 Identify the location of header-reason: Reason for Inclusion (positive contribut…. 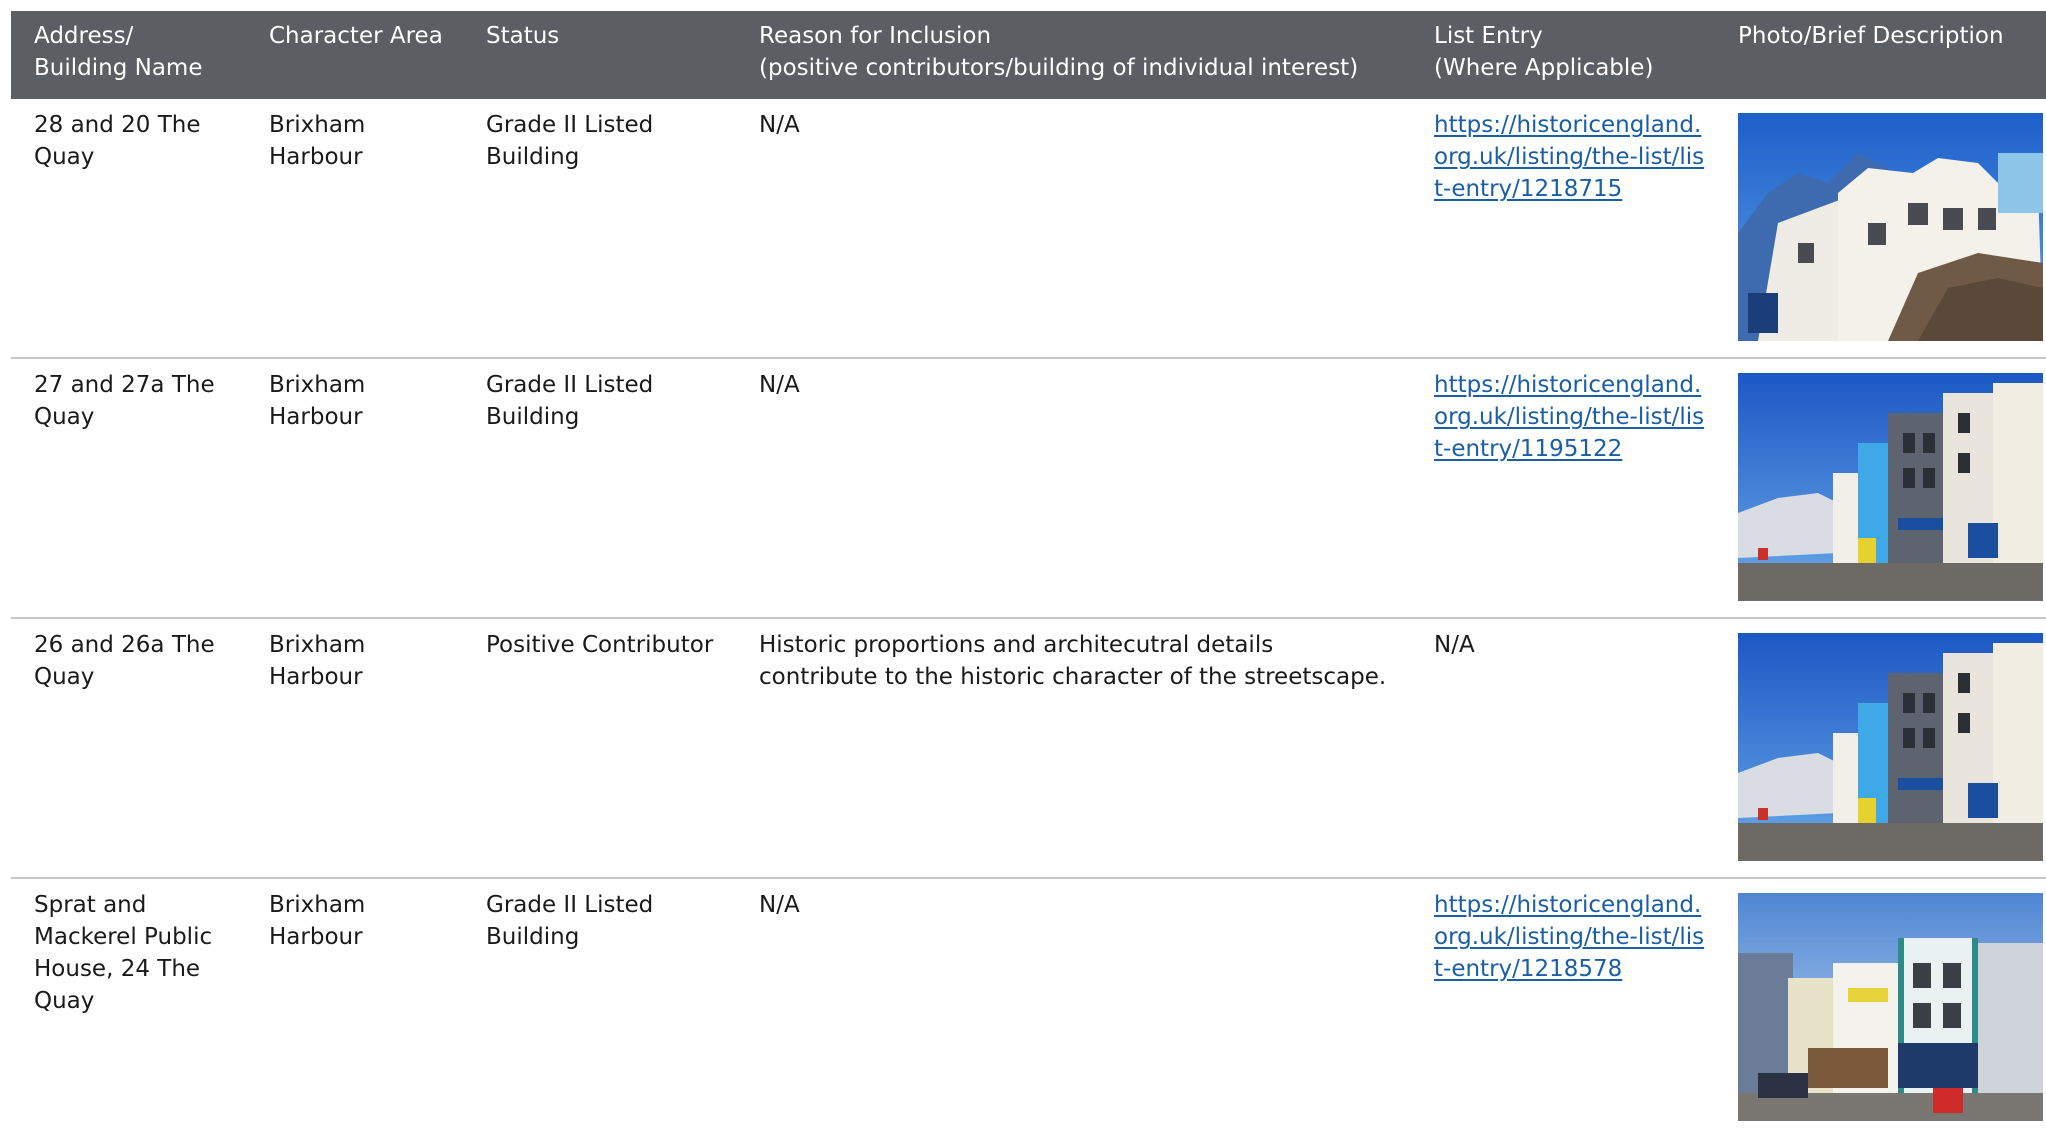
(1059, 52).